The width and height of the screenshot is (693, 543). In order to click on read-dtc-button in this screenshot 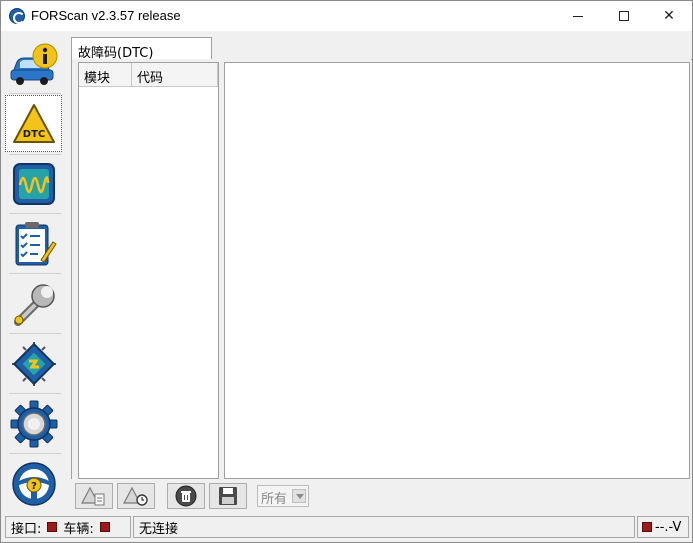, I will do `click(94, 496)`.